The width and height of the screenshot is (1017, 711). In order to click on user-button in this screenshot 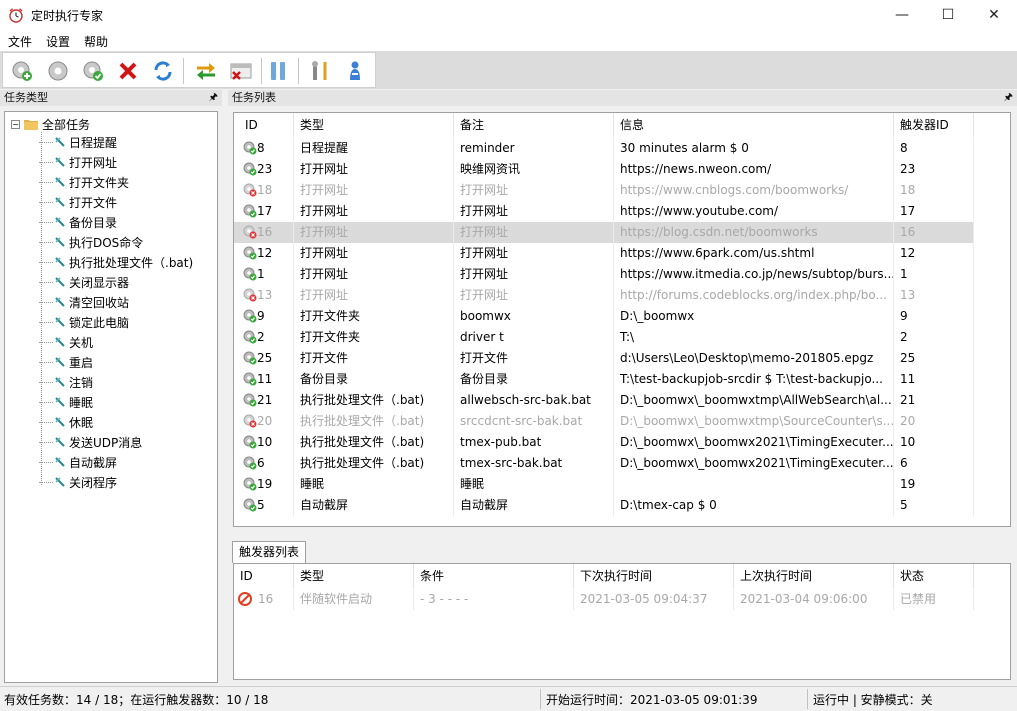, I will do `click(355, 71)`.